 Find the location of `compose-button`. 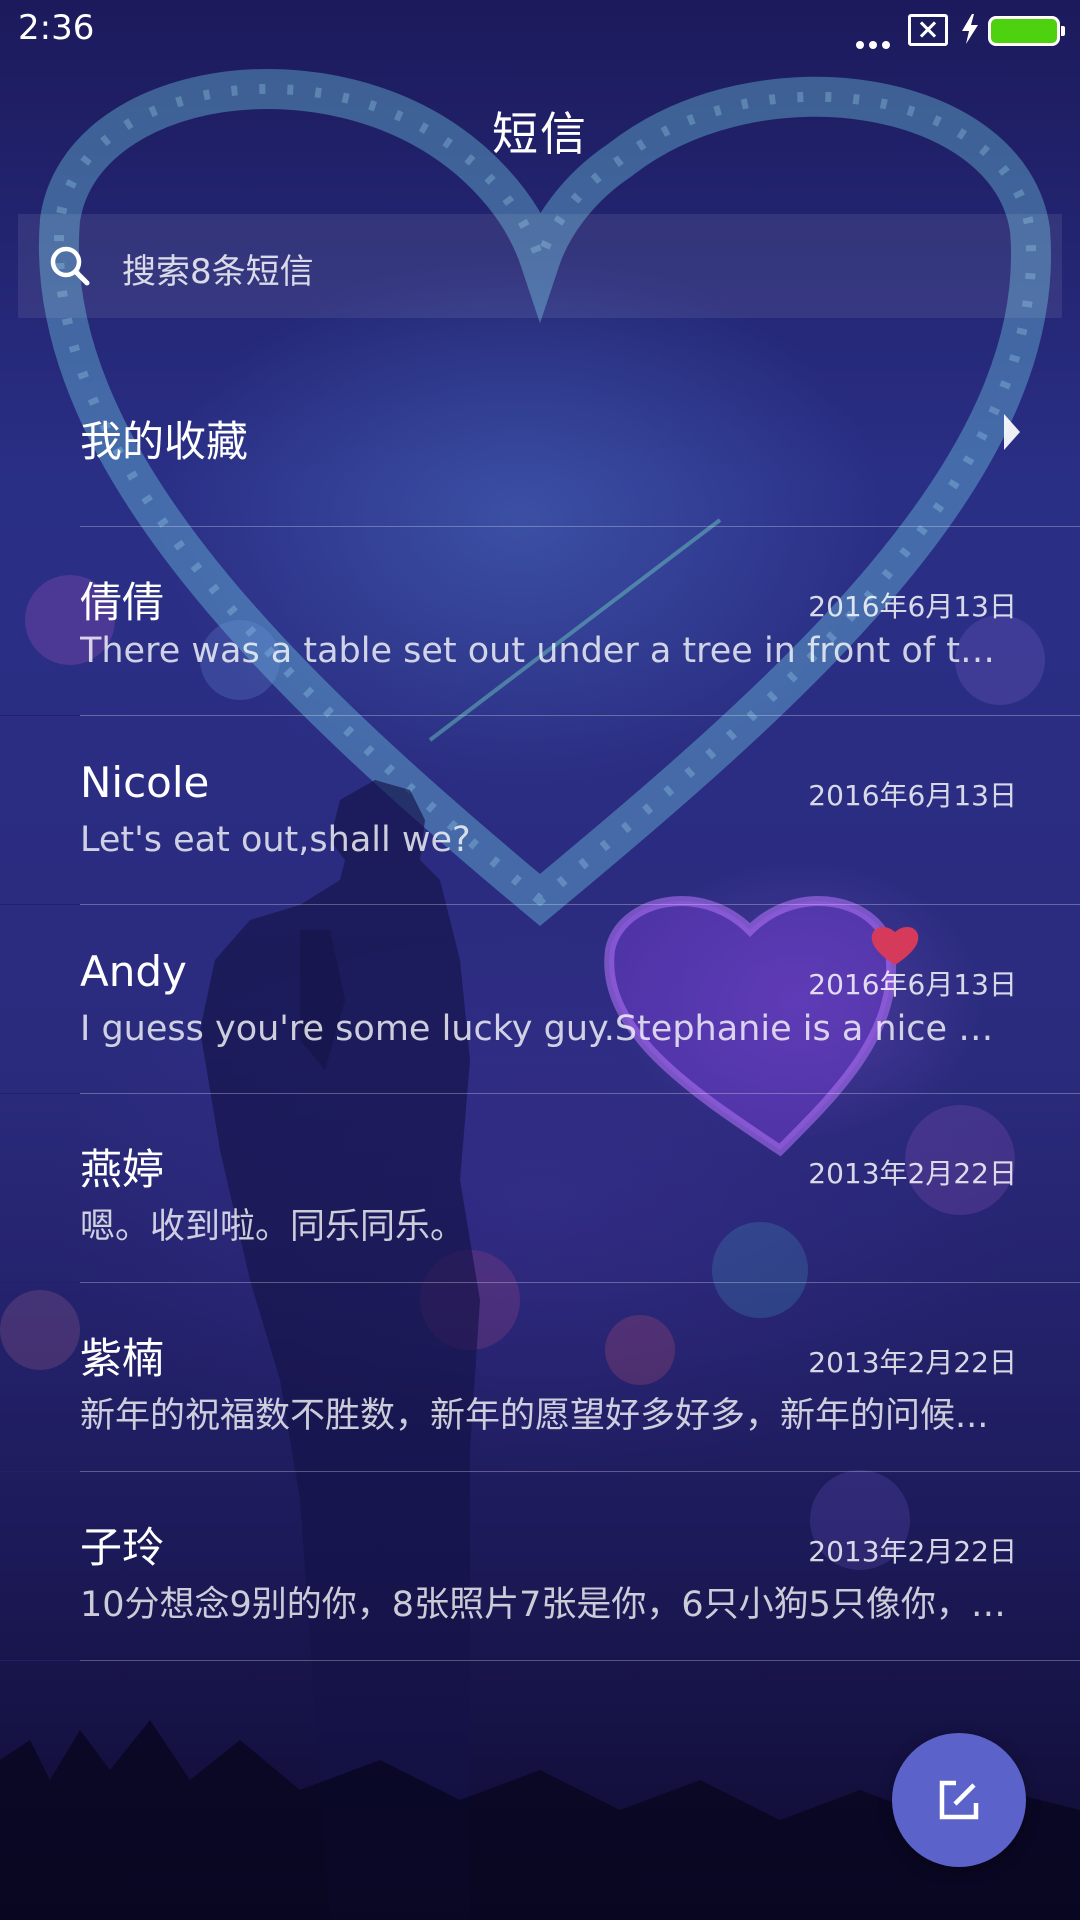

compose-button is located at coordinates (959, 1800).